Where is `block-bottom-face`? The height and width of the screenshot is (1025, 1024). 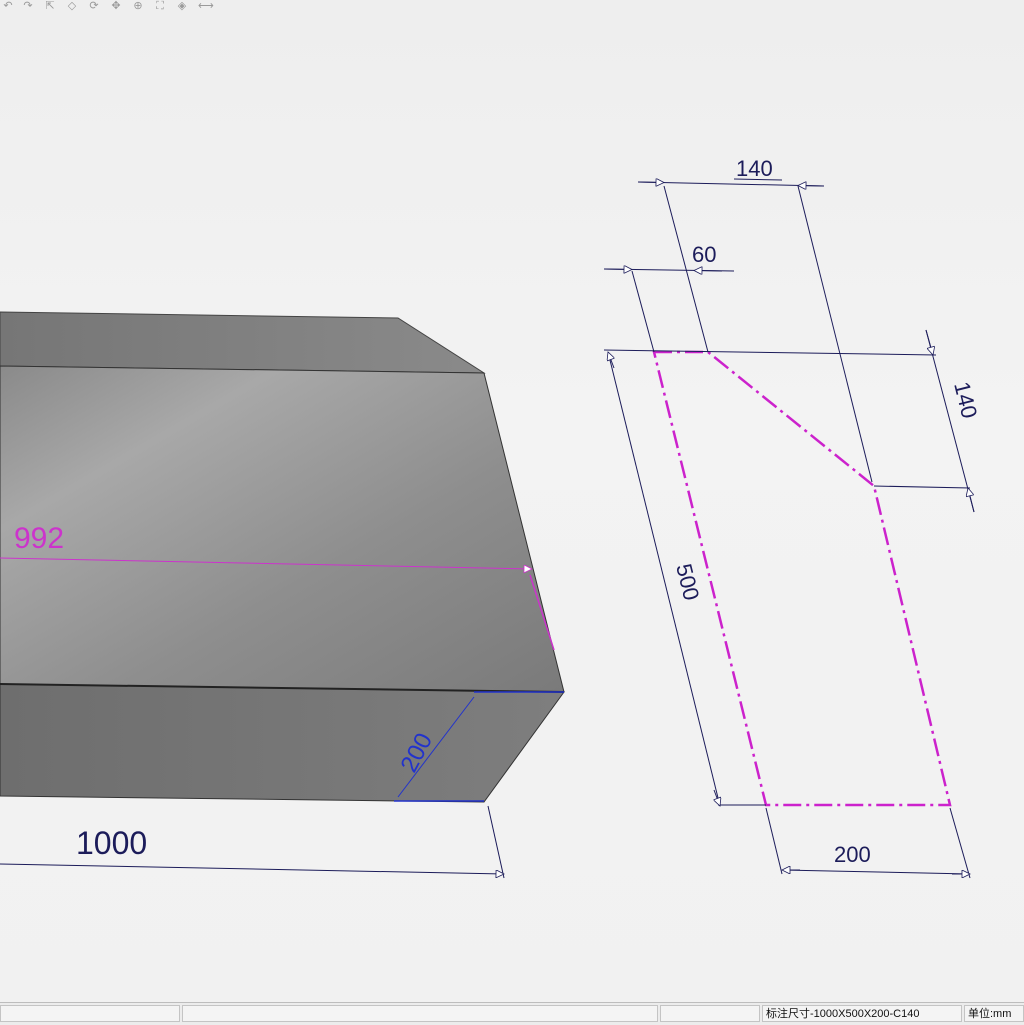
block-bottom-face is located at coordinates (282, 743).